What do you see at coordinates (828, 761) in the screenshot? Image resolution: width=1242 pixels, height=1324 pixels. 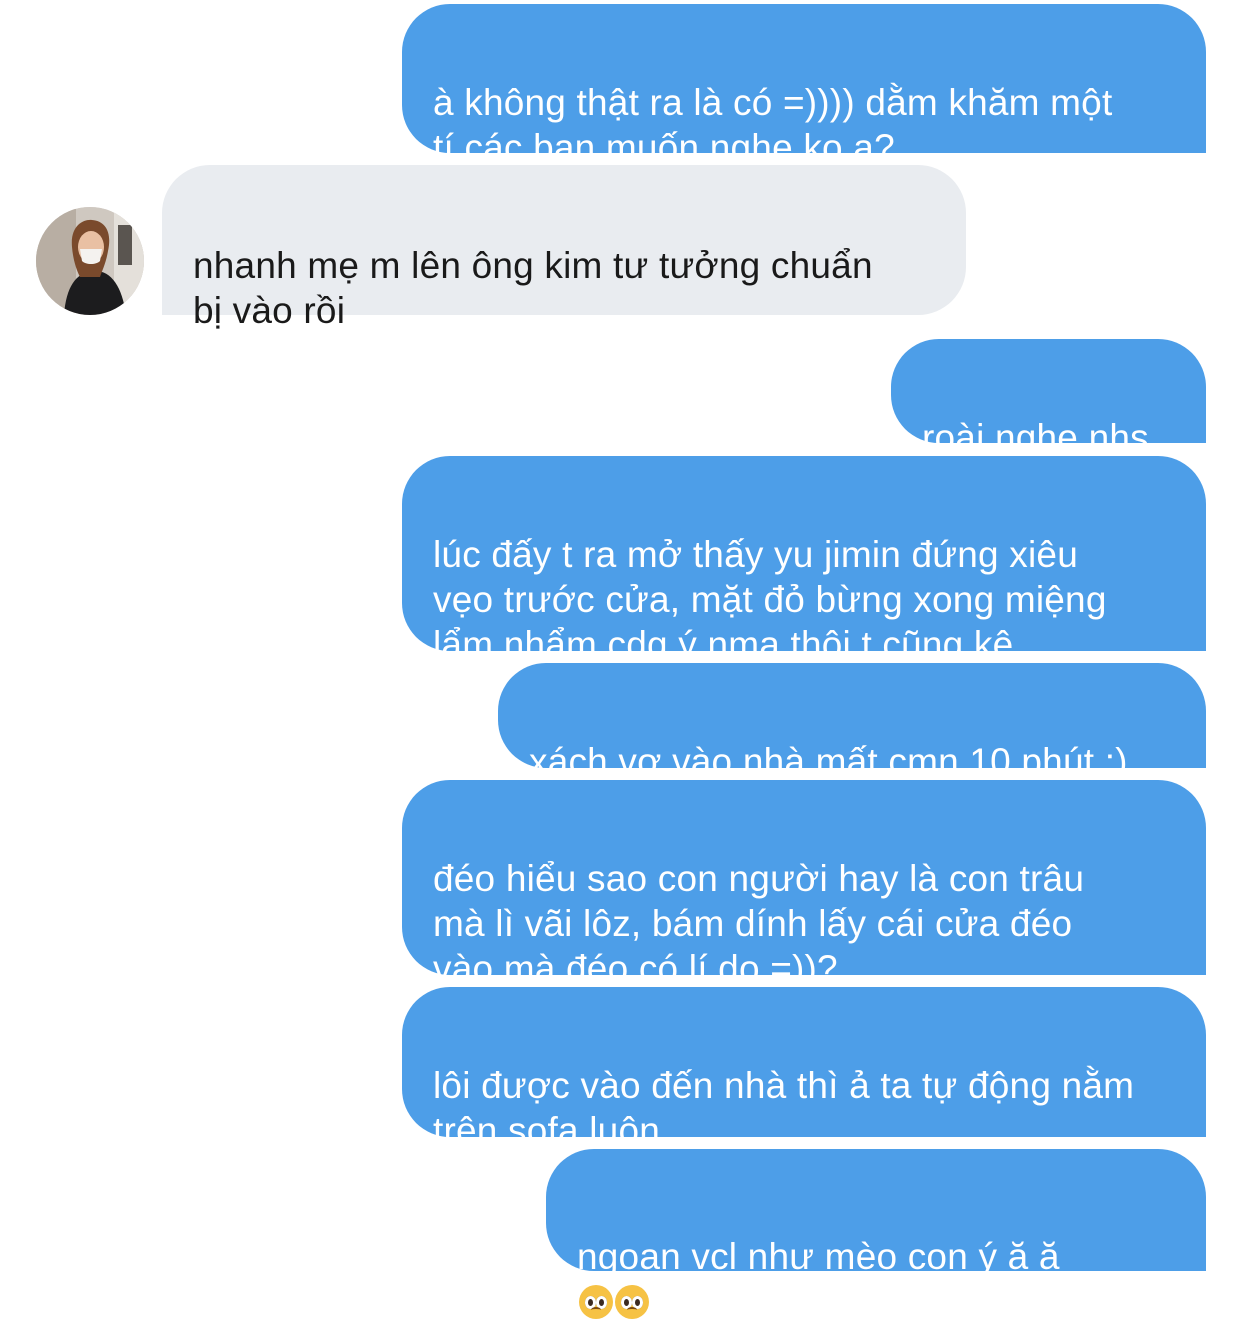 I see `message-text: xách vợ vào nhà mất cmn 10 phút :)` at bounding box center [828, 761].